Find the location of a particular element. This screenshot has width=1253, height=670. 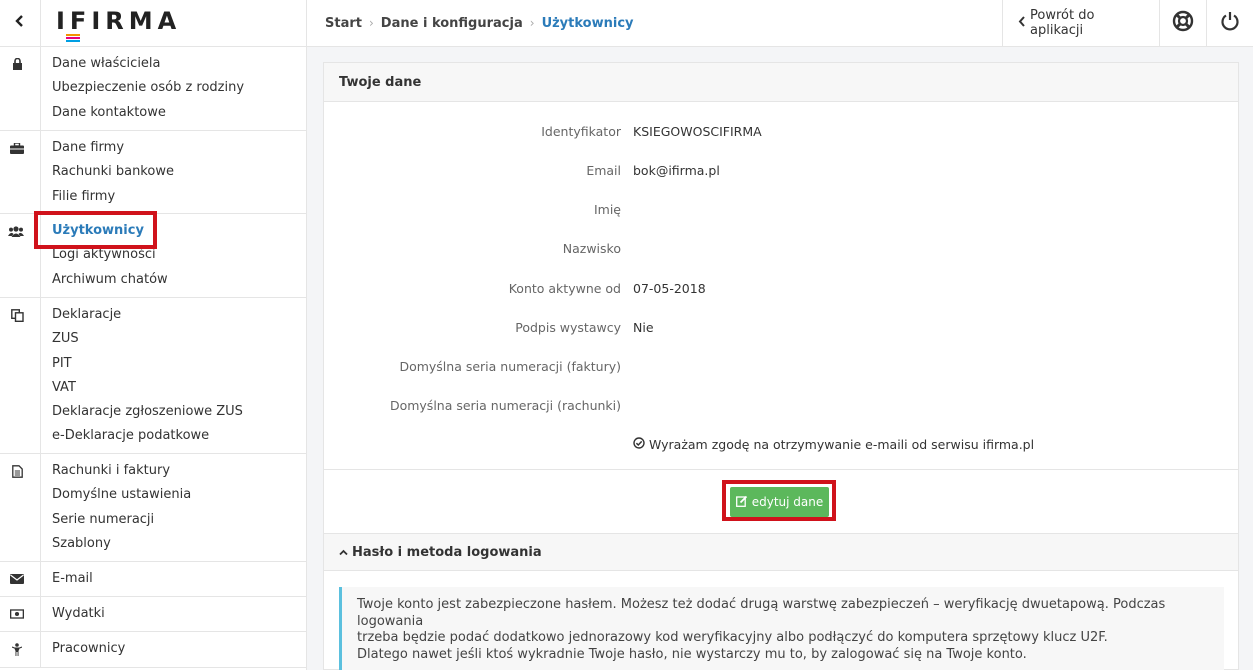

ifirma-logo: IFIRMA is located at coordinates (119, 24).